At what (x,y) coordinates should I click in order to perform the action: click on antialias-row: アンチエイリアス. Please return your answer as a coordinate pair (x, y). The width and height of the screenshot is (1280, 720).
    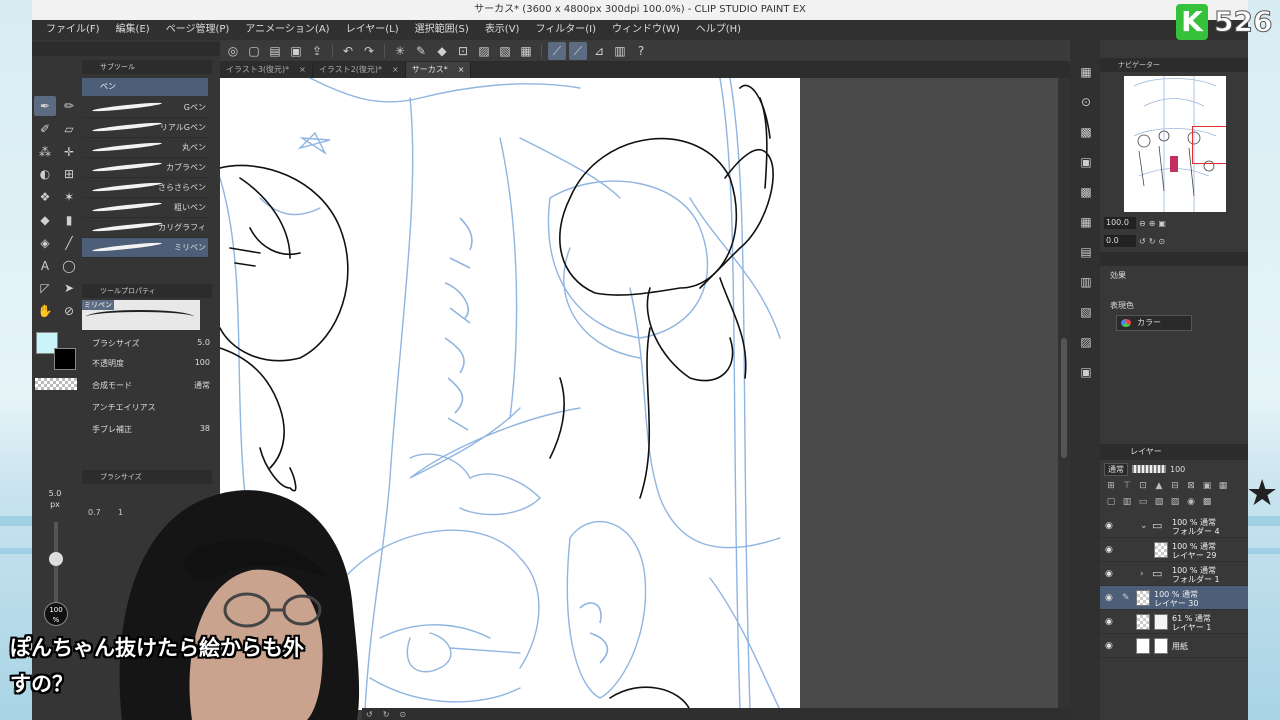
    Looking at the image, I should click on (151, 409).